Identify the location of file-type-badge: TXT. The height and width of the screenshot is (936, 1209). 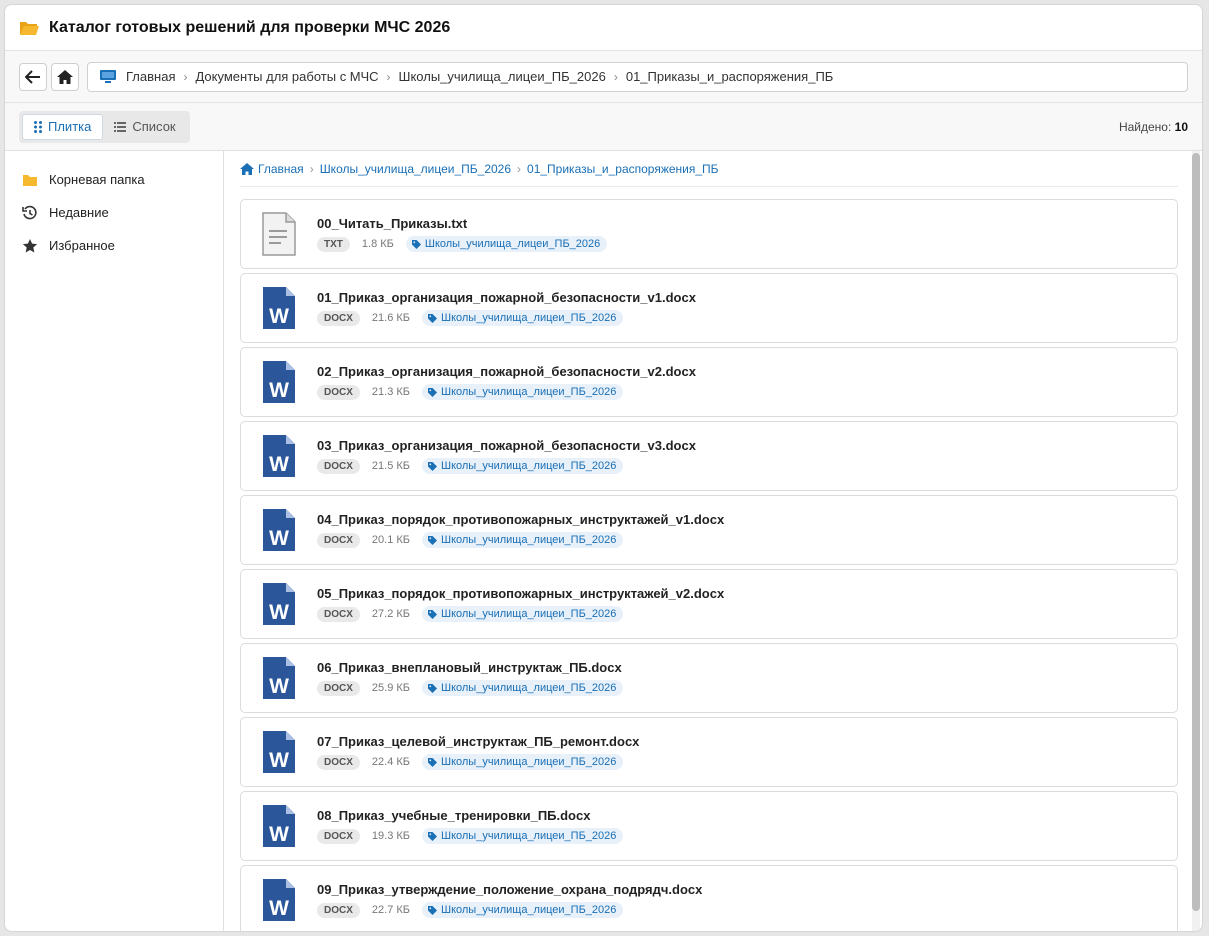
(333, 244).